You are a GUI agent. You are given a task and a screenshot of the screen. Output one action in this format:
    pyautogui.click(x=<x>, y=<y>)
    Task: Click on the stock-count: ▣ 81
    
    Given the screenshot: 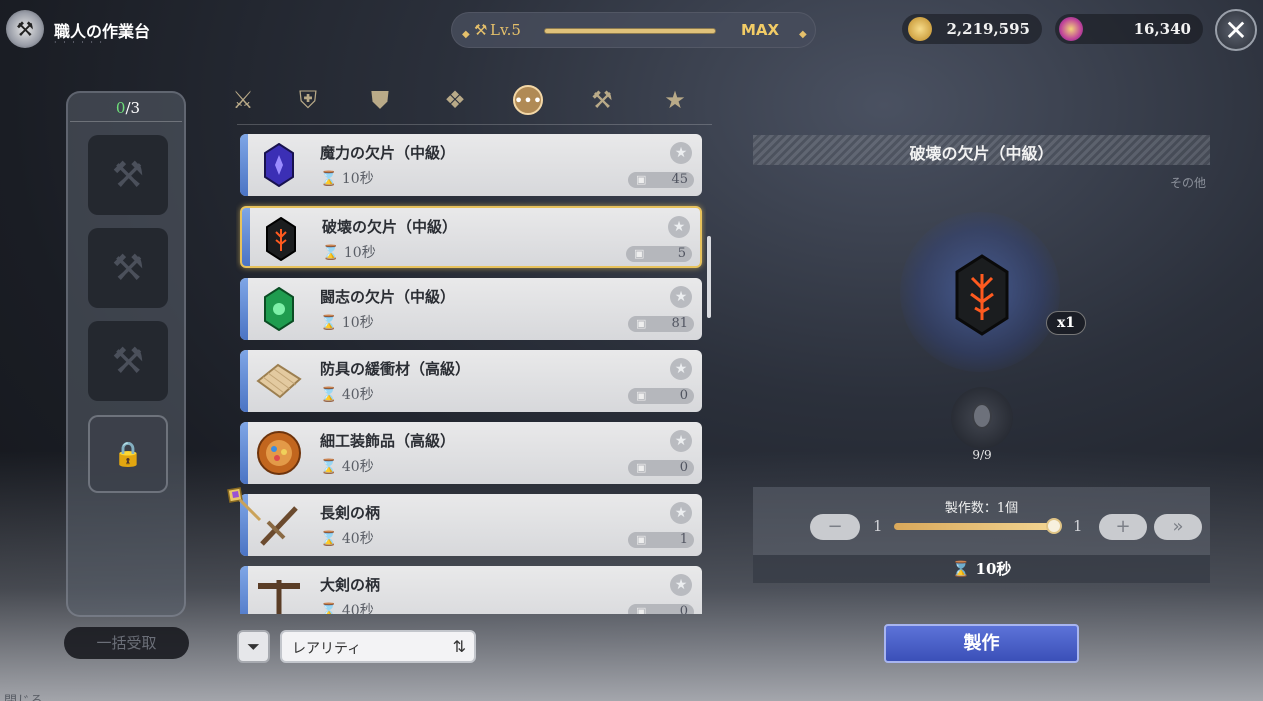 What is the action you would take?
    pyautogui.click(x=661, y=324)
    